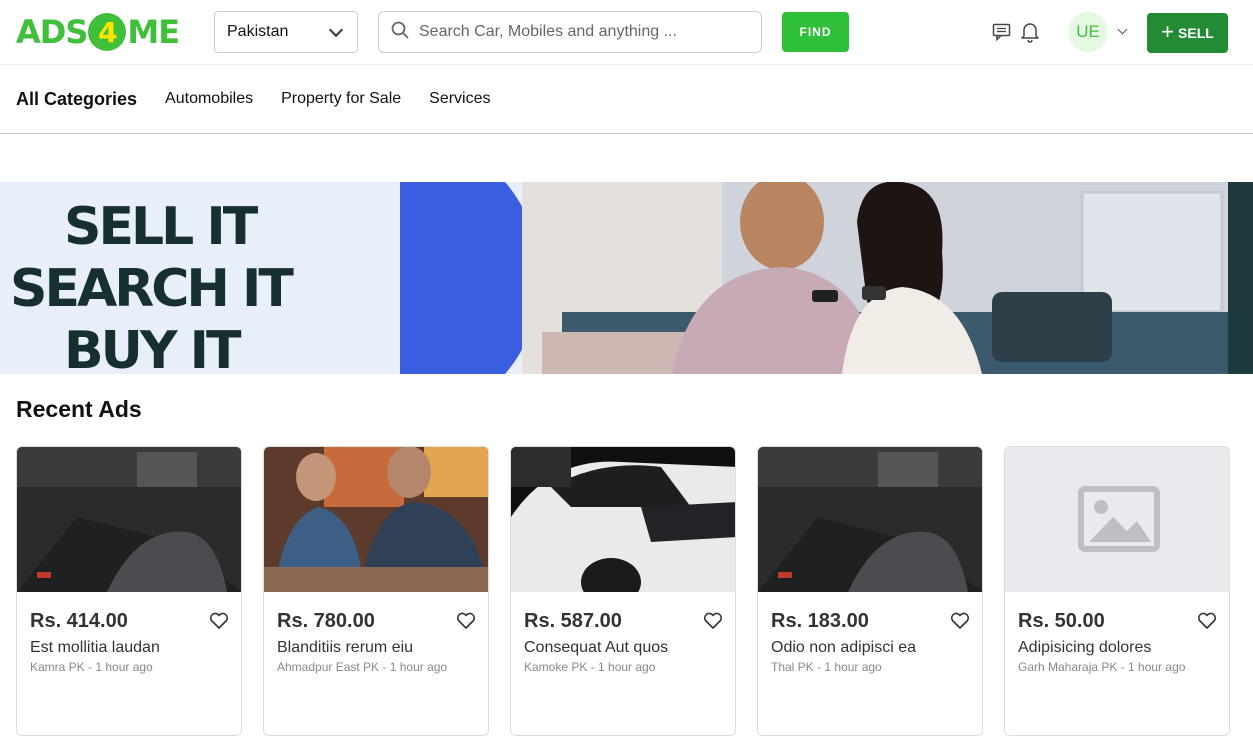 The height and width of the screenshot is (751, 1253). Describe the element at coordinates (153, 32) in the screenshot. I see `logo-text-me: ME` at that location.